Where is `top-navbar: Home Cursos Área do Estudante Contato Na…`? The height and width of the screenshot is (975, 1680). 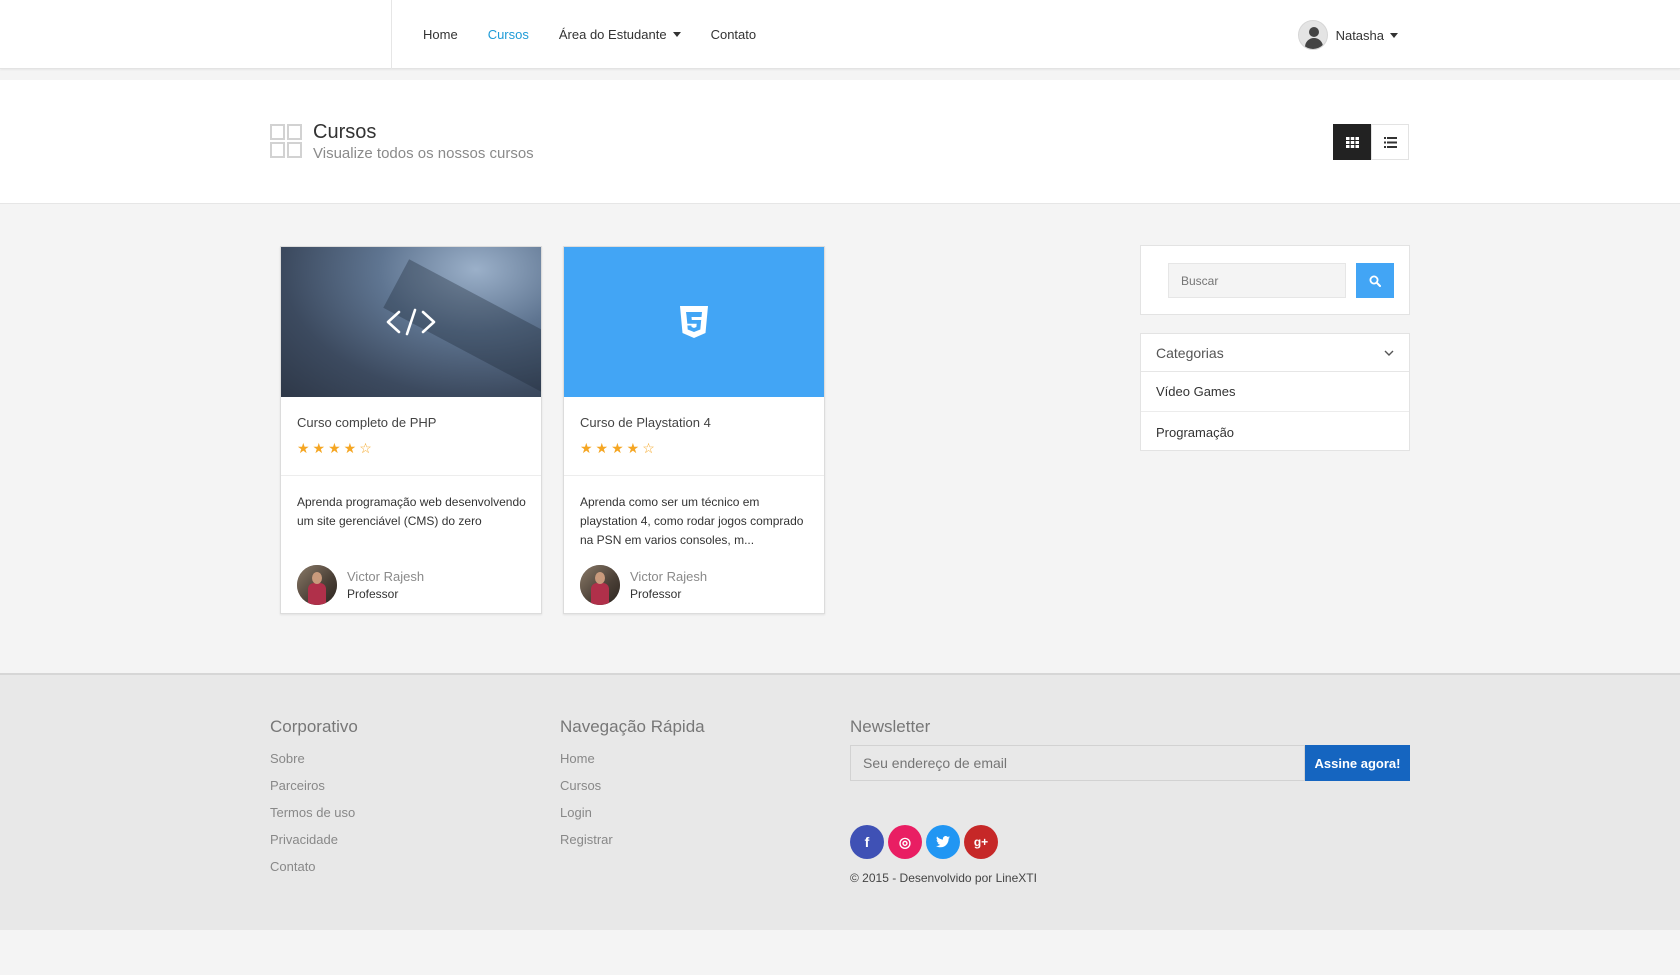 top-navbar: Home Cursos Área do Estudante Contato Na… is located at coordinates (840, 34).